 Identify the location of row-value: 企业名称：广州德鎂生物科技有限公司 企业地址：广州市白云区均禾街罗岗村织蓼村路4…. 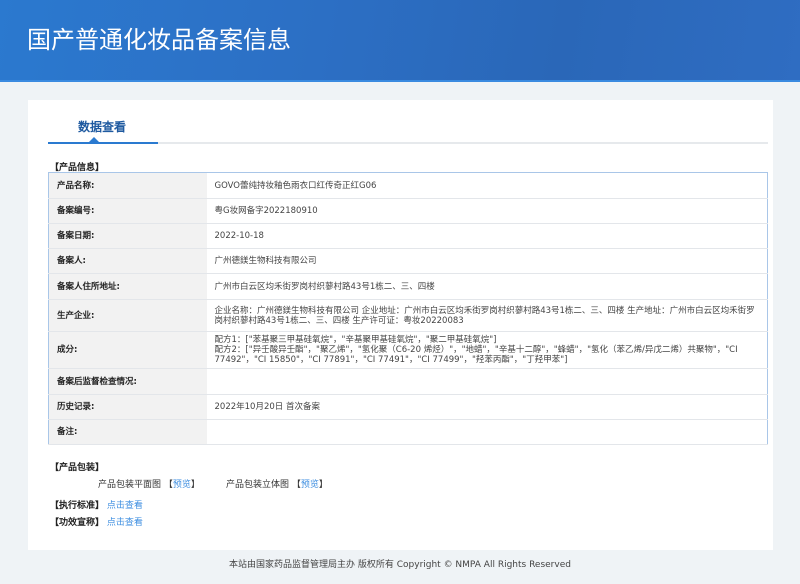
(487, 315).